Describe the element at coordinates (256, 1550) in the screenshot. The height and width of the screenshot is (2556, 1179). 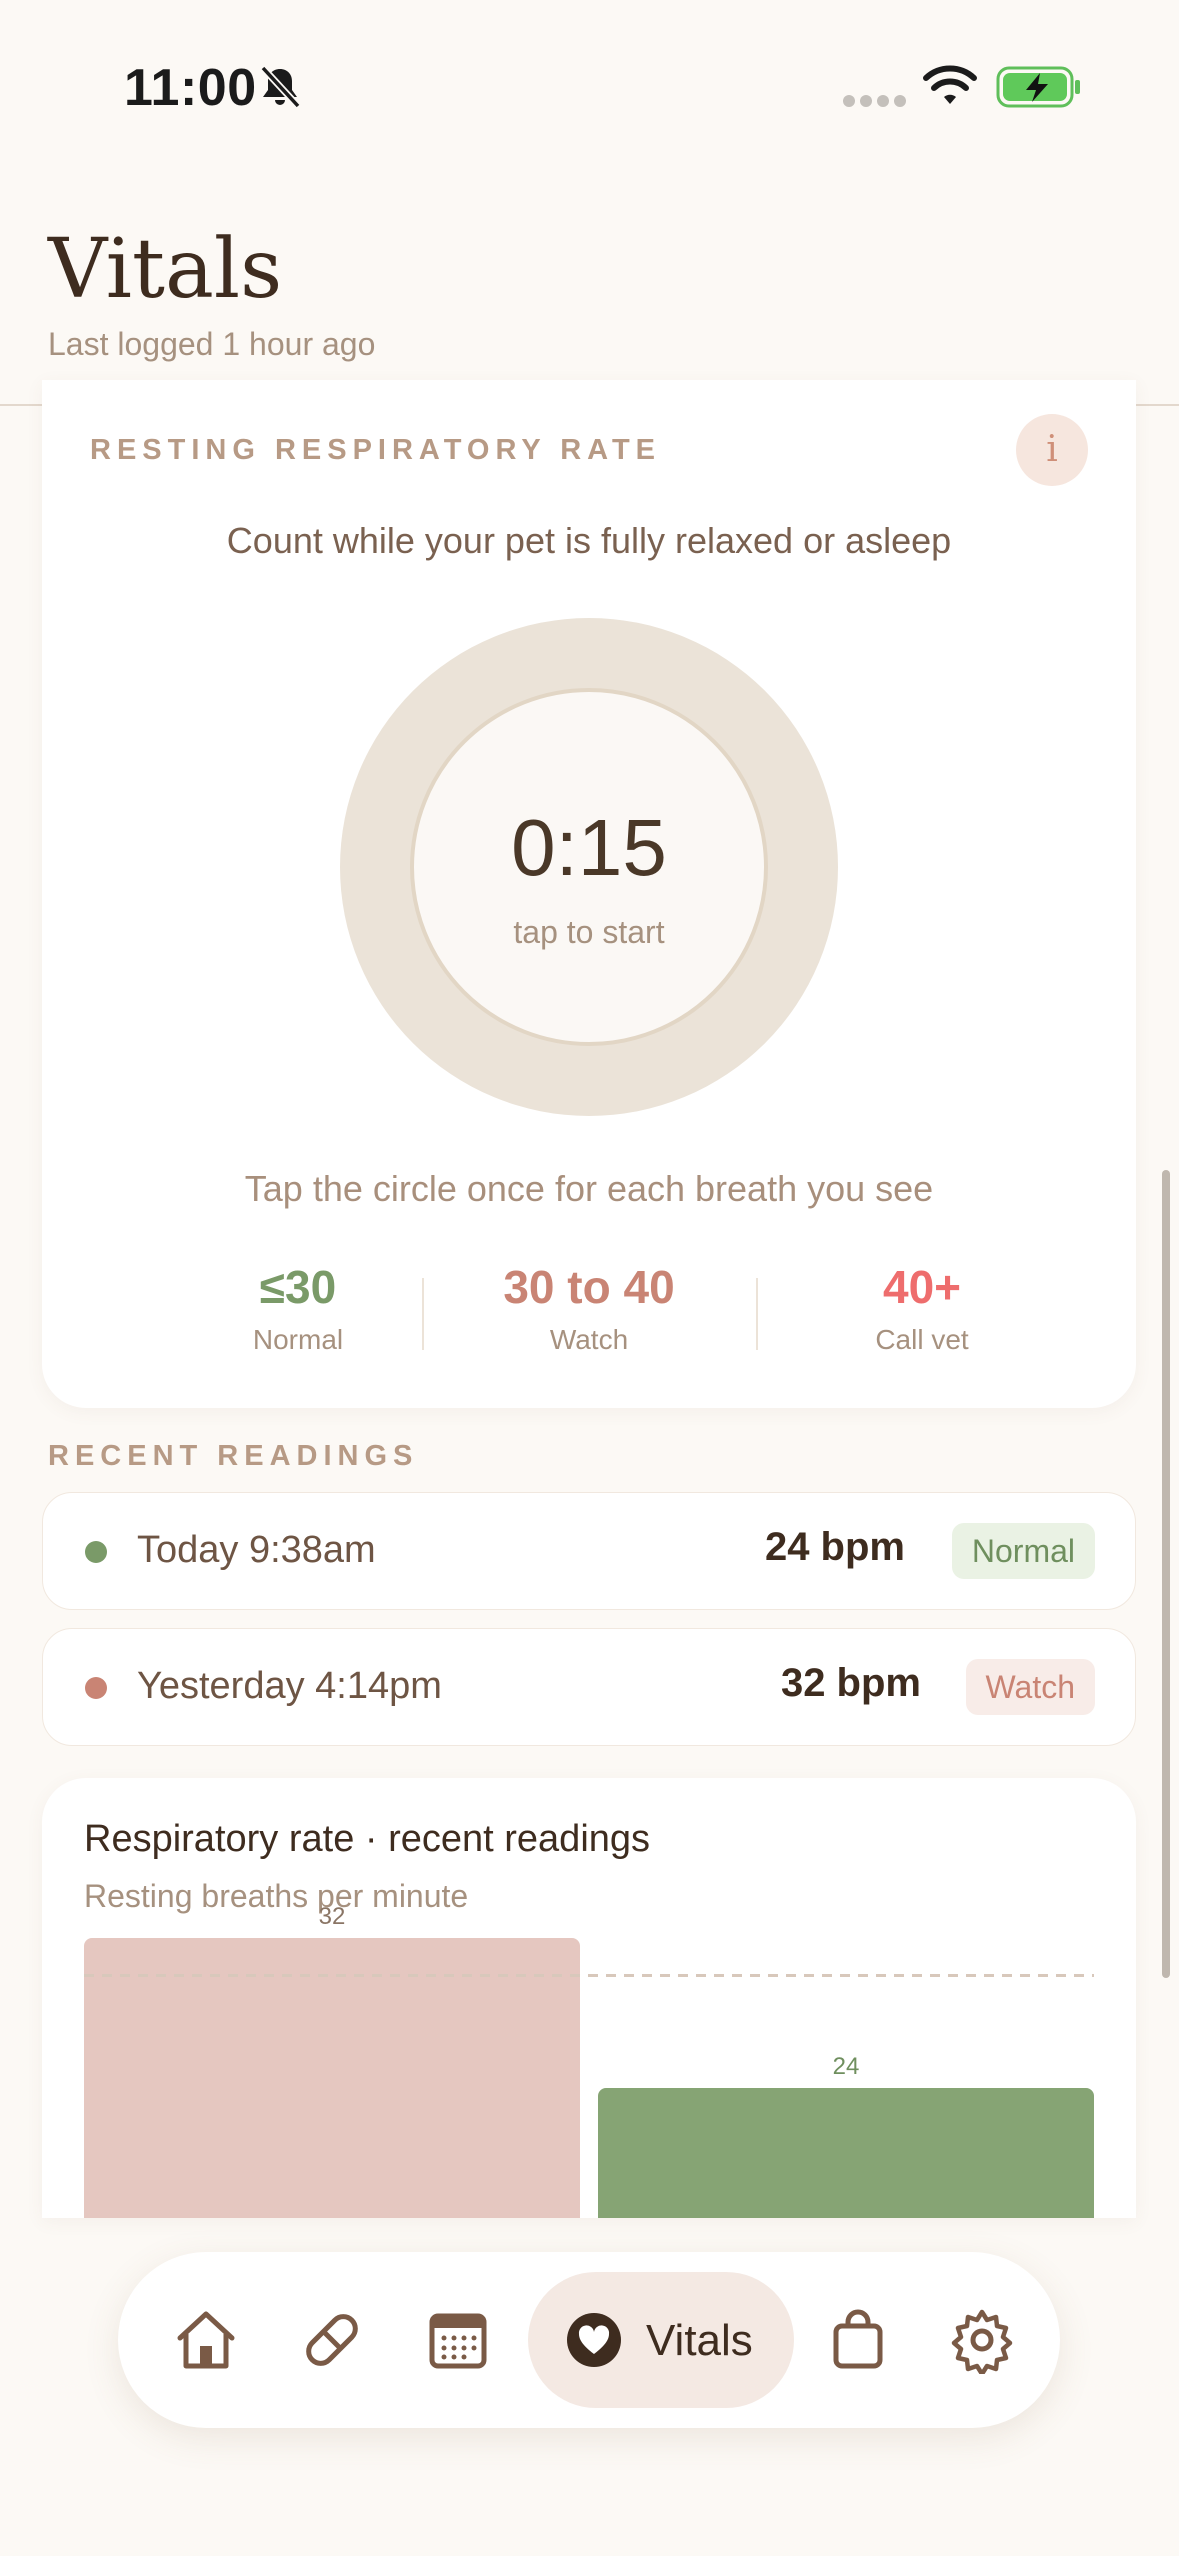
I see `reading-time: Today 9:38am` at that location.